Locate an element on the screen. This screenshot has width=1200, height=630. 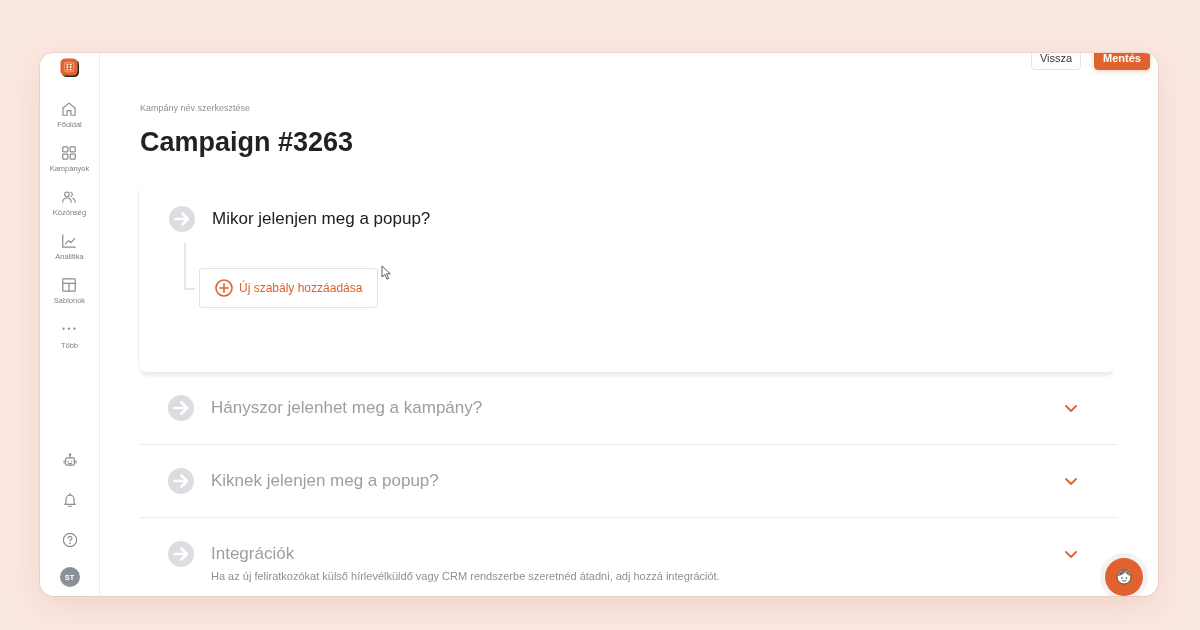
home-icon is located at coordinates (69, 109).